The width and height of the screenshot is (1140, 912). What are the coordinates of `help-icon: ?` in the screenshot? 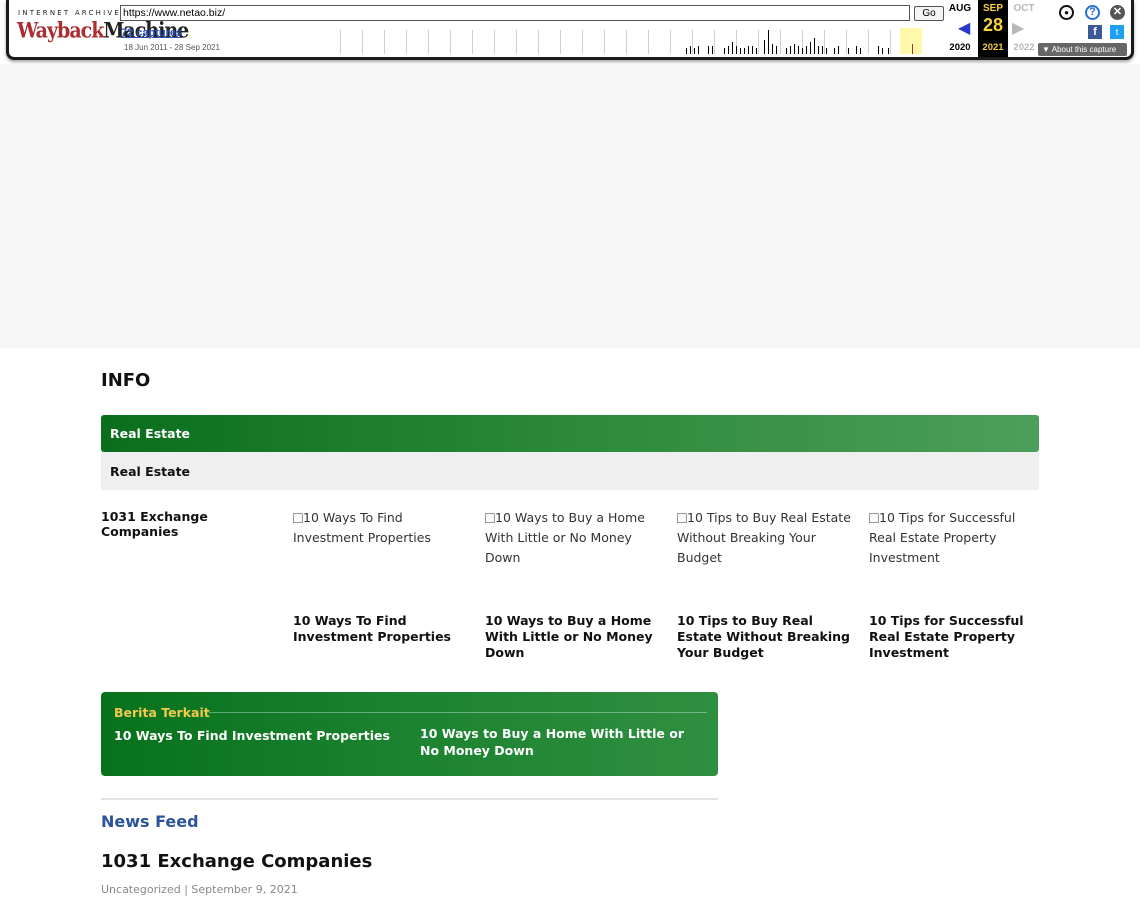 It's located at (1092, 12).